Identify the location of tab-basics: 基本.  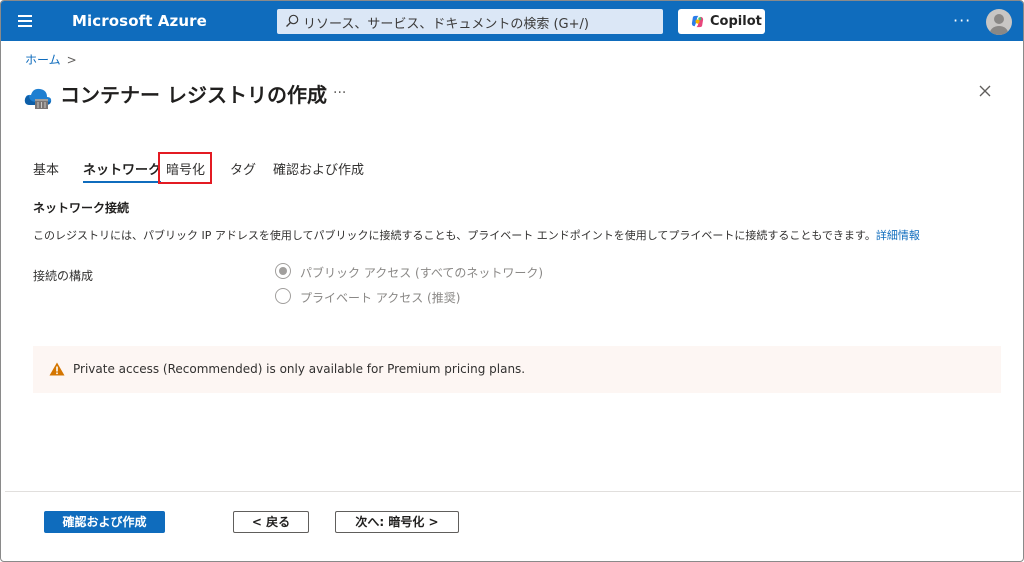
(46, 168).